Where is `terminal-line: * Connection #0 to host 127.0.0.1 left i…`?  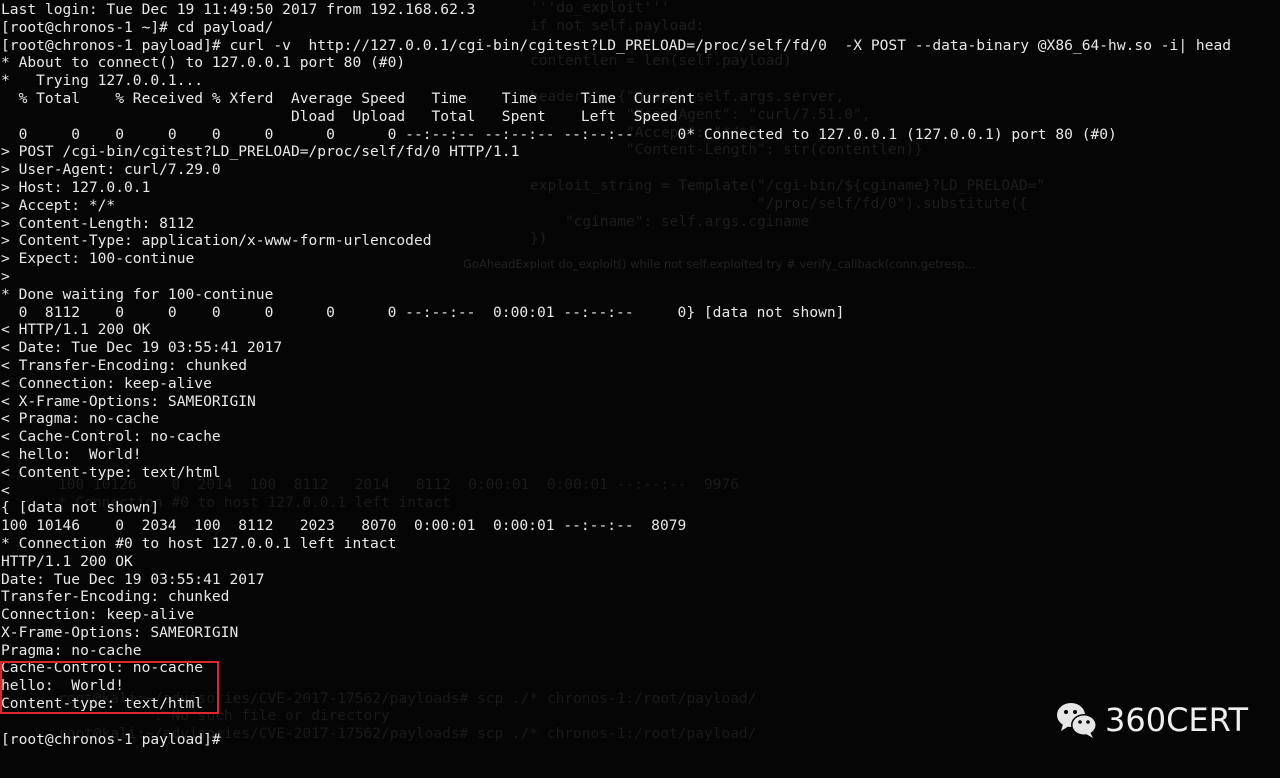 terminal-line: * Connection #0 to host 127.0.0.1 left i… is located at coordinates (199, 543).